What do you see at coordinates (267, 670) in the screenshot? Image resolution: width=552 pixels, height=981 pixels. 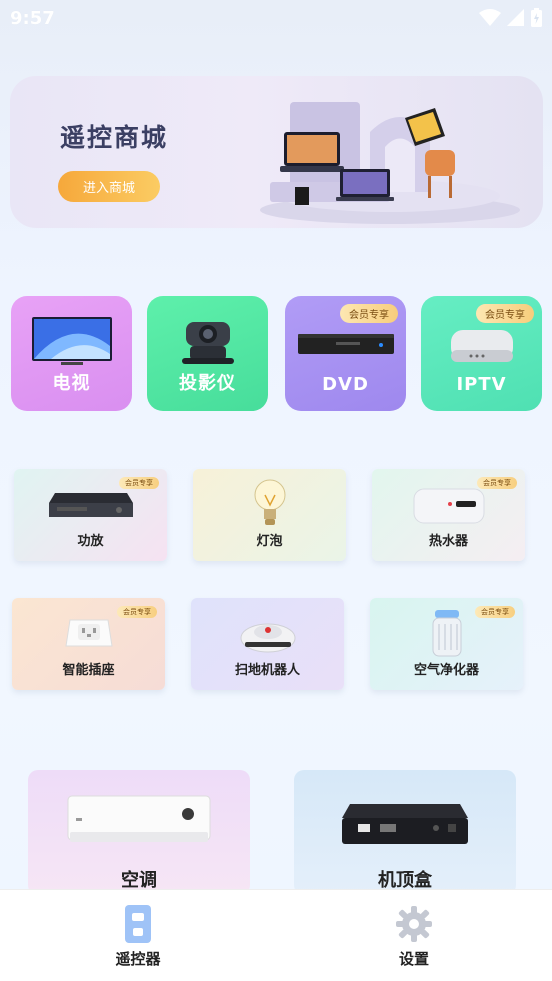 I see `device-label: 扫地机器人` at bounding box center [267, 670].